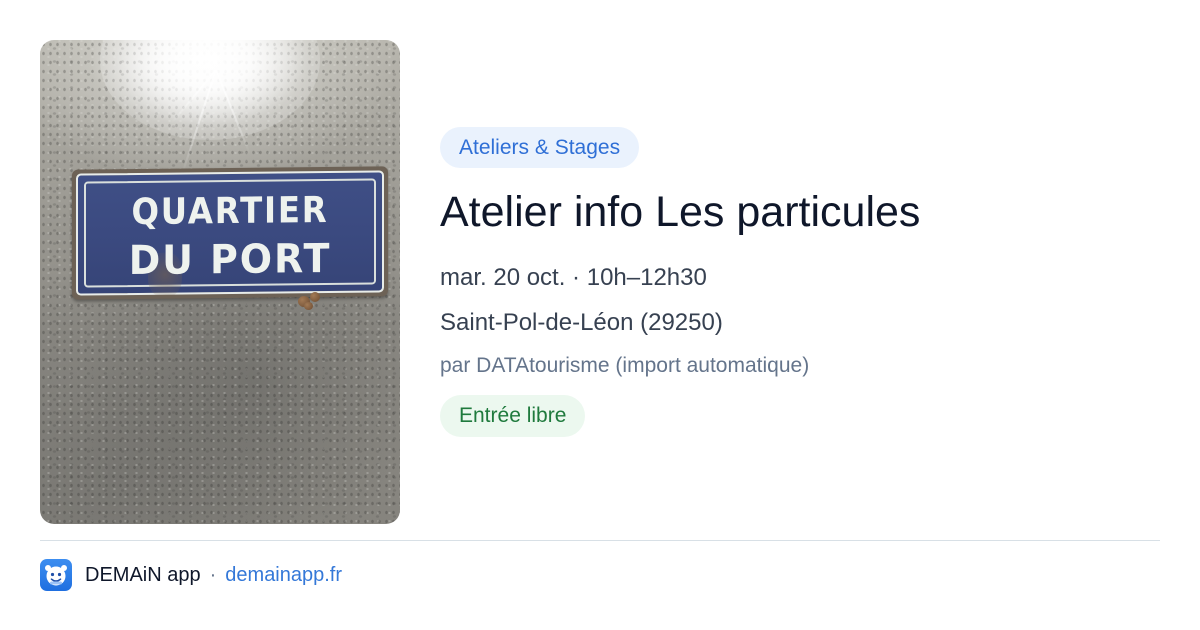 This screenshot has height=630, width=1200. I want to click on demain-app-icon, so click(56, 575).